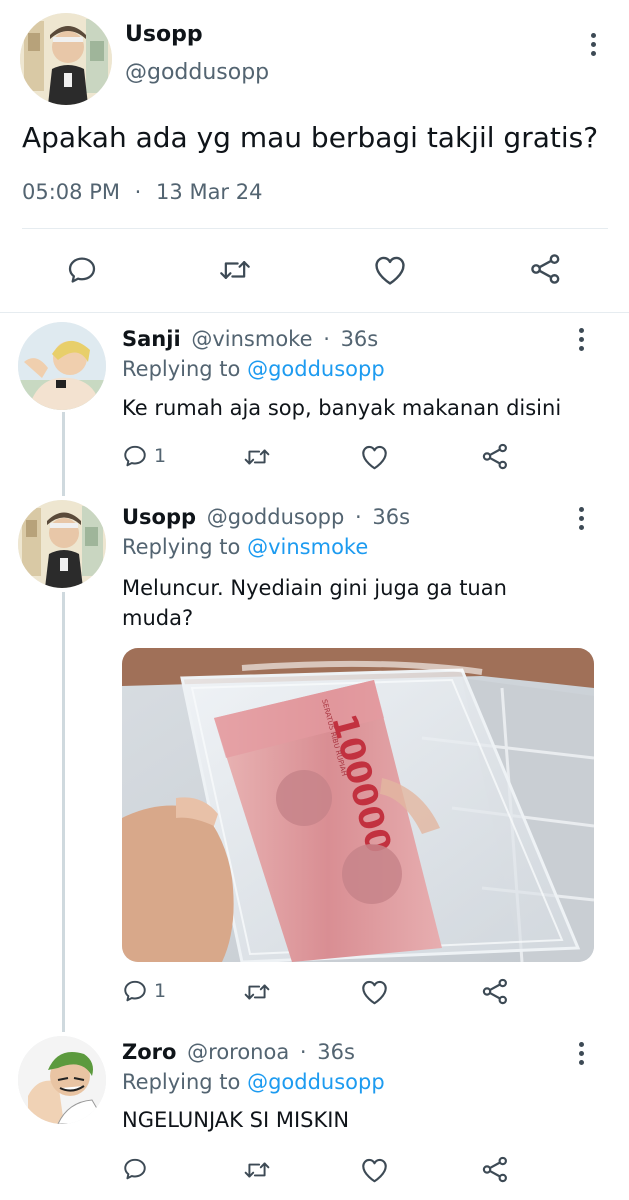  What do you see at coordinates (62, 366) in the screenshot?
I see `avatar-sanji` at bounding box center [62, 366].